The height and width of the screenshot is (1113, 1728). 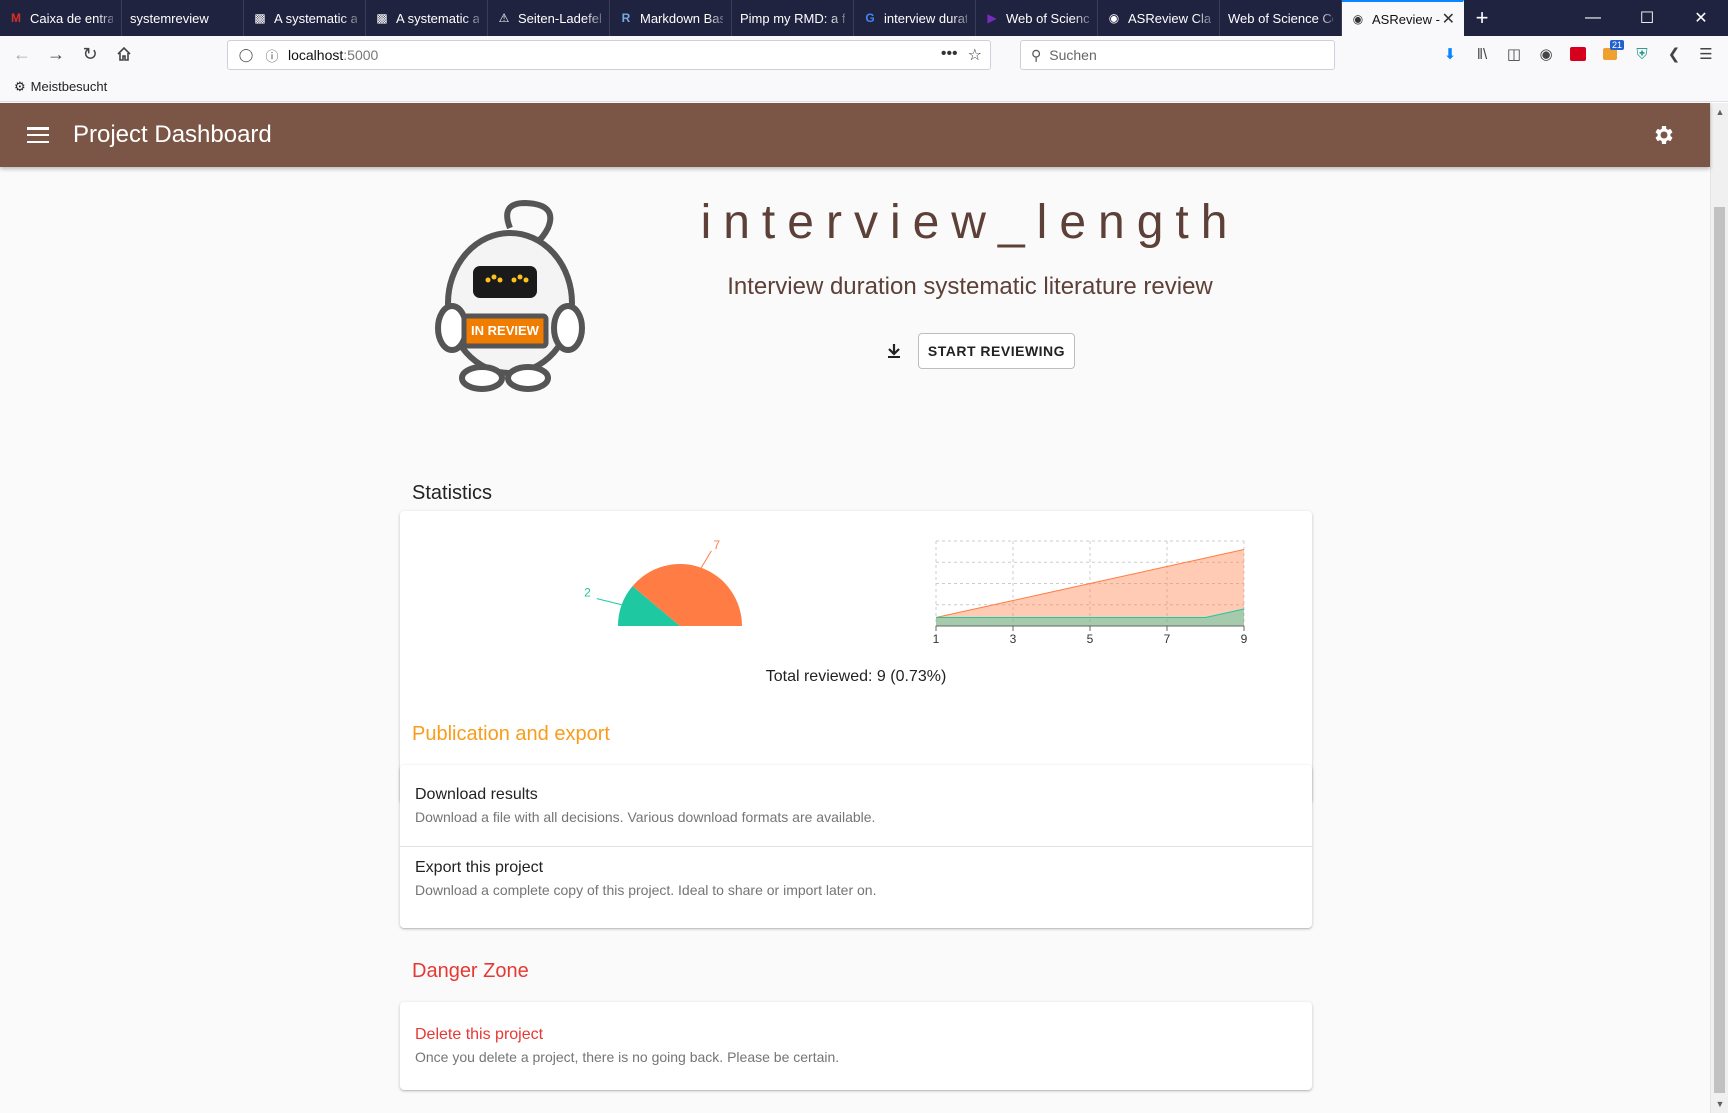 What do you see at coordinates (1674, 54) in the screenshot?
I see `extension-zotero-icon: ❮` at bounding box center [1674, 54].